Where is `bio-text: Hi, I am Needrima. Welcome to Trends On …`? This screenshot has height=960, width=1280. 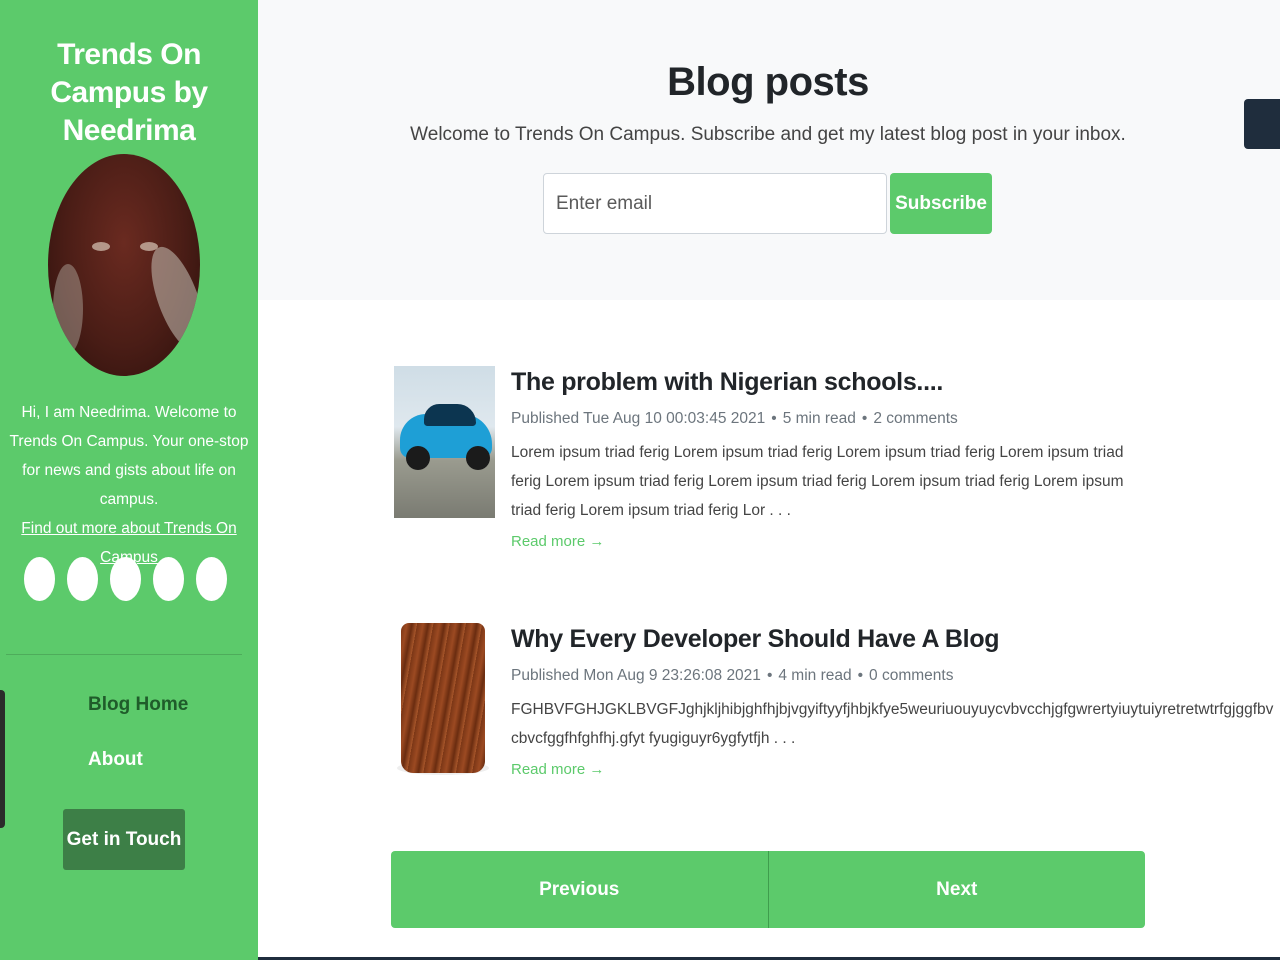
bio-text: Hi, I am Needrima. Welcome to Trends On … is located at coordinates (129, 456).